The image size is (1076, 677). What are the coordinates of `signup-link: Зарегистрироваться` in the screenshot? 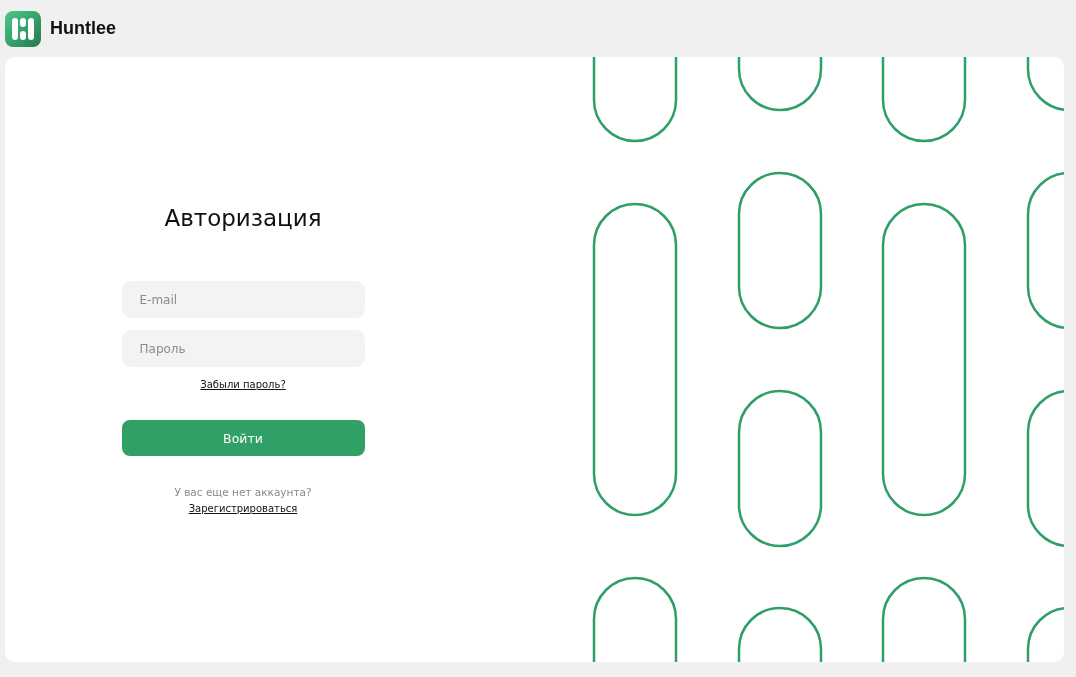 It's located at (243, 508).